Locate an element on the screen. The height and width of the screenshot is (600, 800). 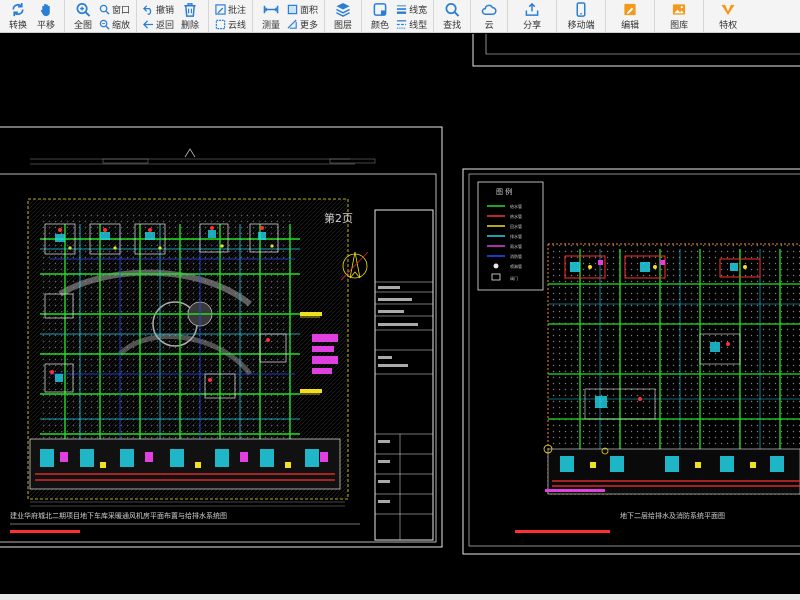
library-button: 图库 is located at coordinates (679, 16).